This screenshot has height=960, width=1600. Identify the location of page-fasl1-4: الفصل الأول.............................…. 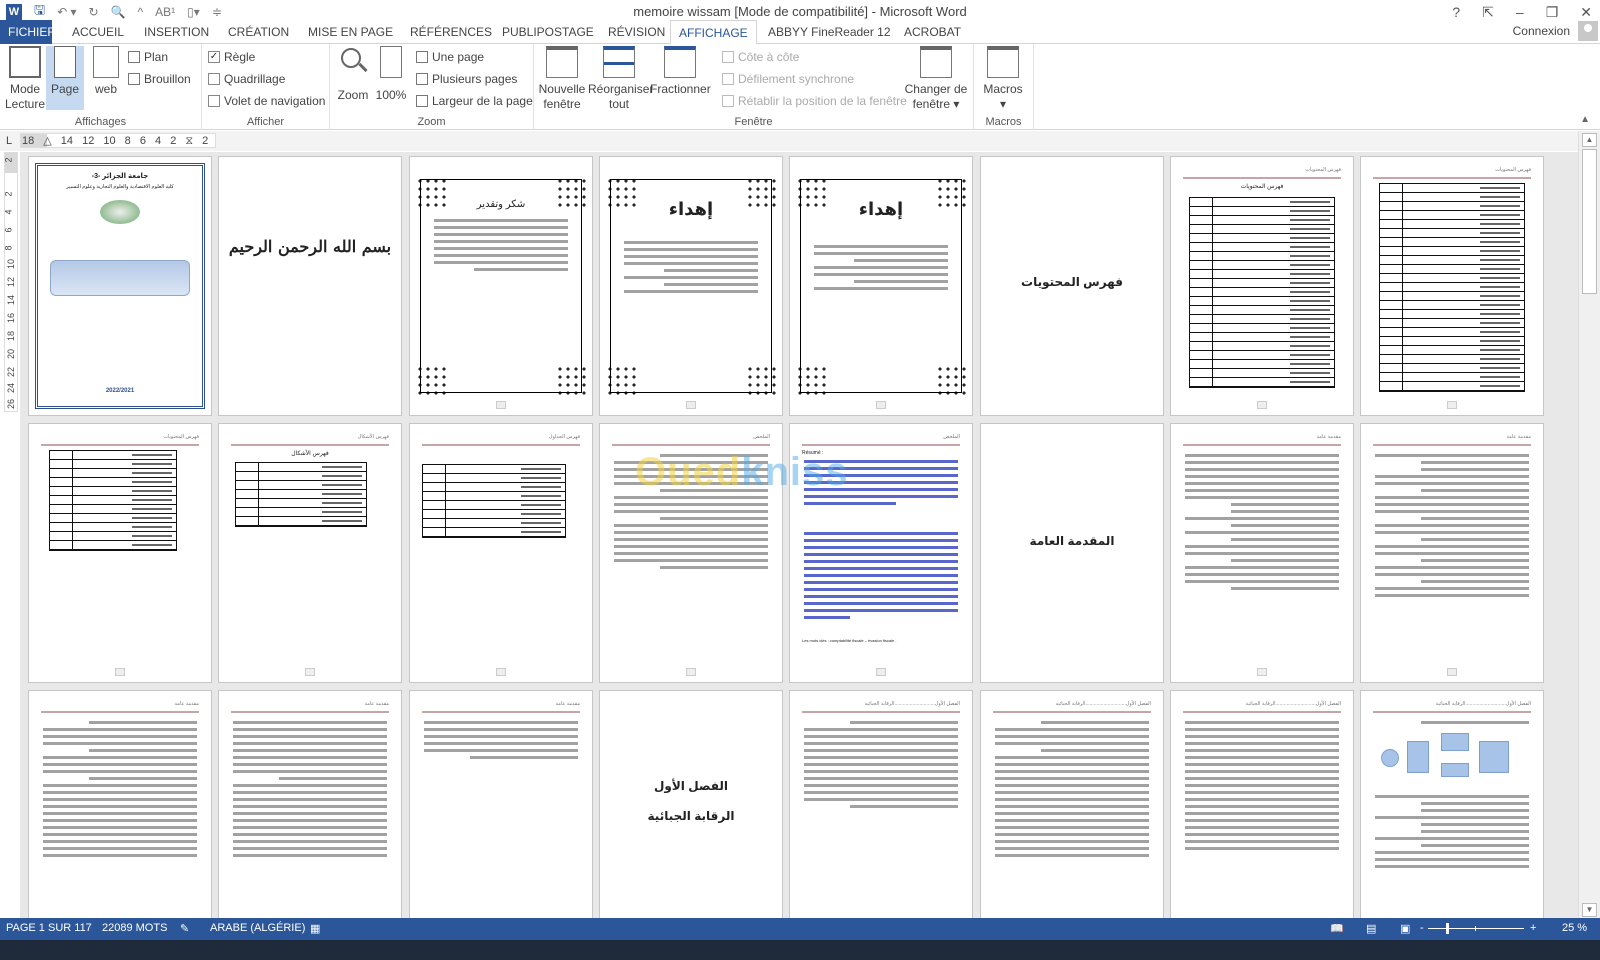
(1452, 804).